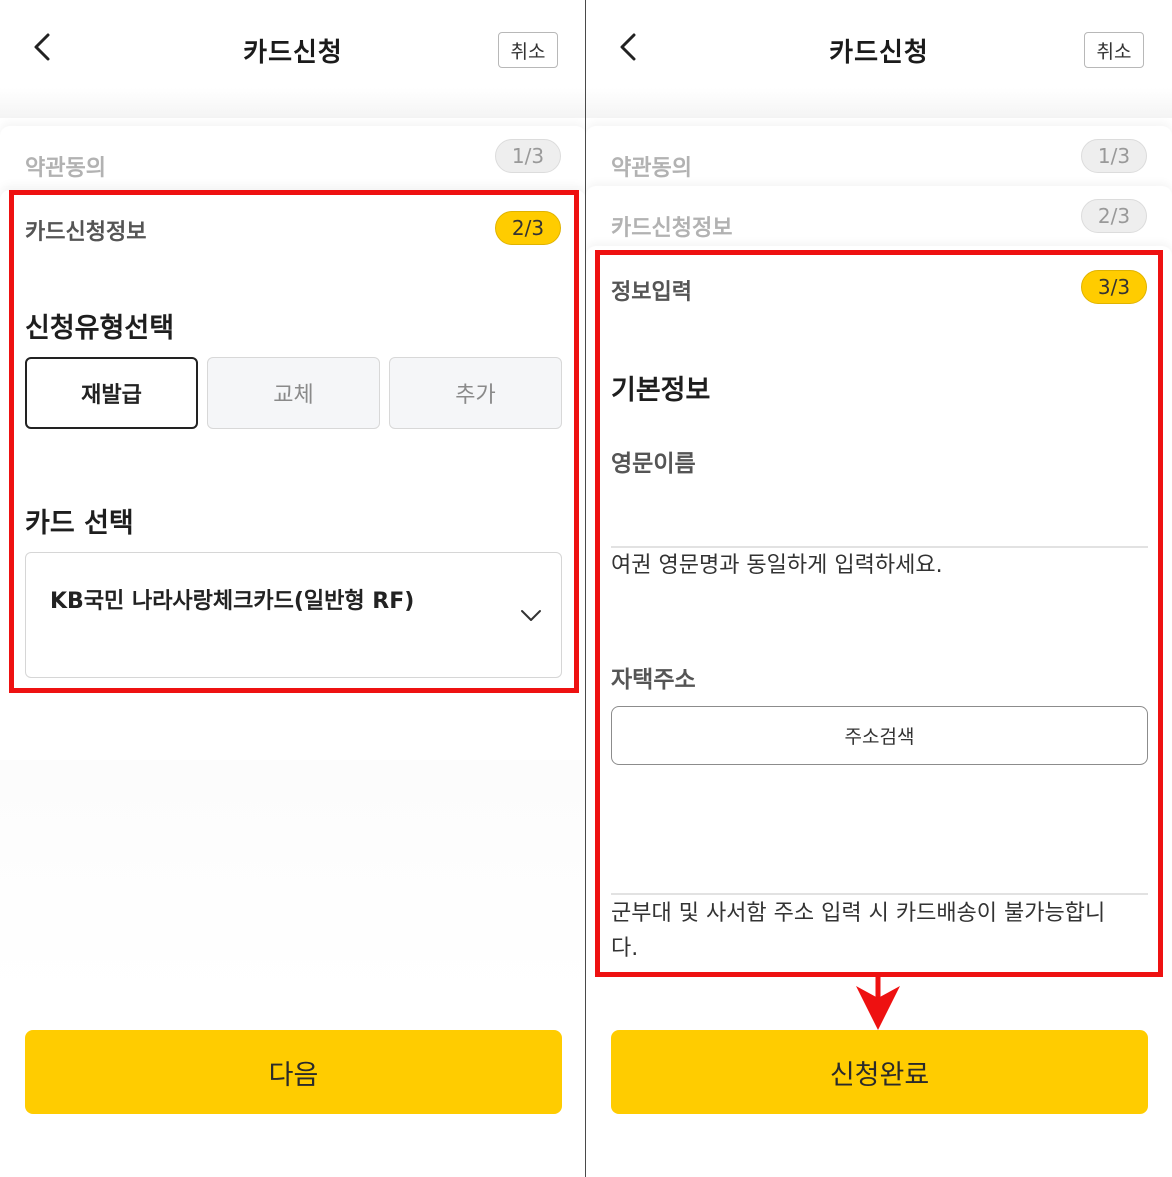 The width and height of the screenshot is (1172, 1177). I want to click on complete-button: 신청완료, so click(879, 1072).